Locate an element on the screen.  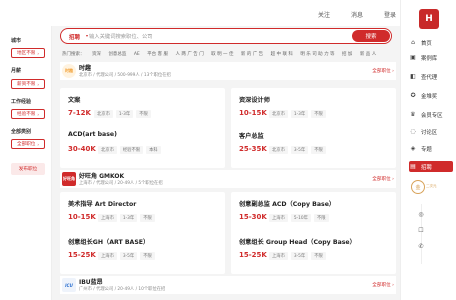
briefcase-icon: ▤ is located at coordinates (413, 166).